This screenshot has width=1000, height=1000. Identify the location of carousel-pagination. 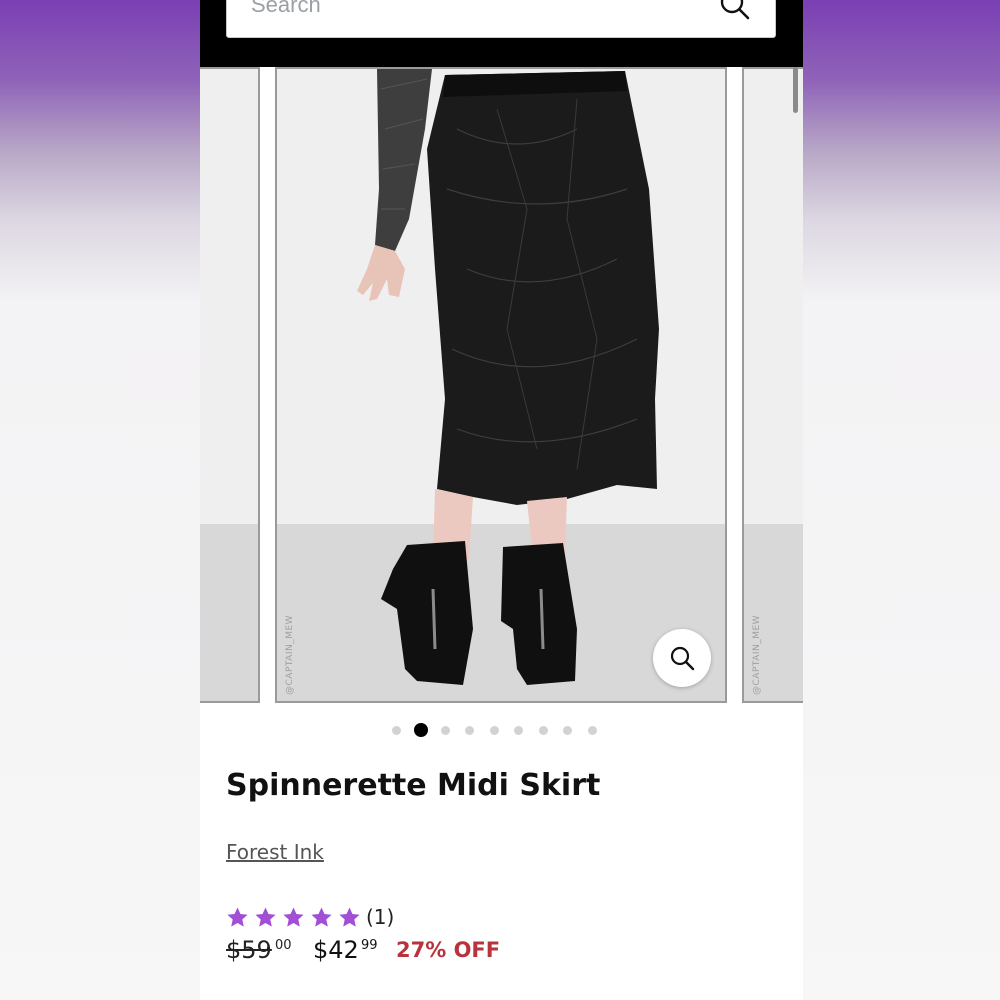
(501, 731).